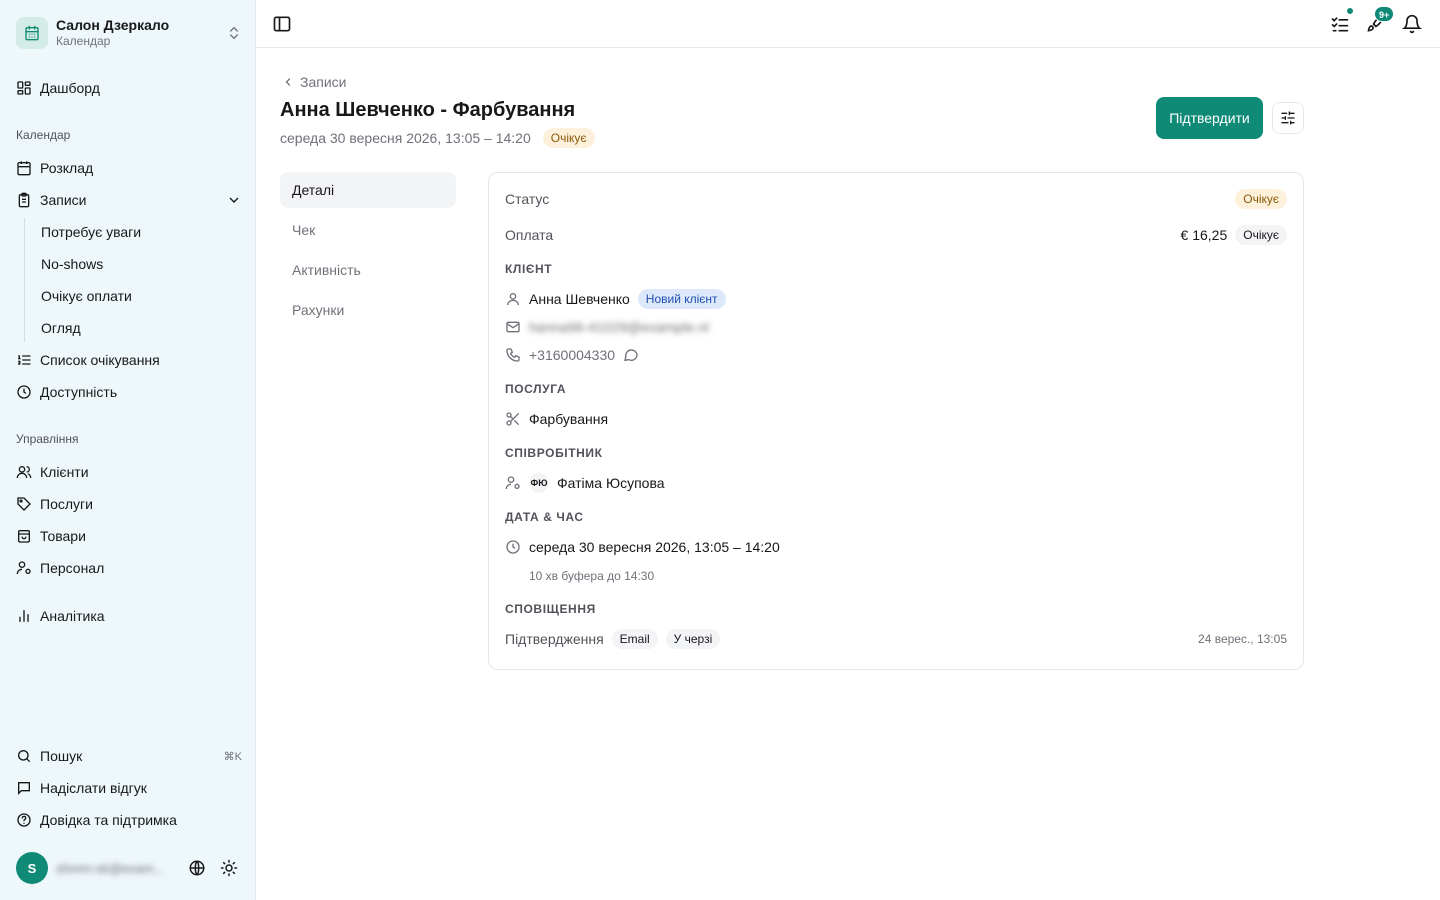 Image resolution: width=1440 pixels, height=900 pixels. What do you see at coordinates (579, 299) in the screenshot?
I see `client-name: Анна Шевченко` at bounding box center [579, 299].